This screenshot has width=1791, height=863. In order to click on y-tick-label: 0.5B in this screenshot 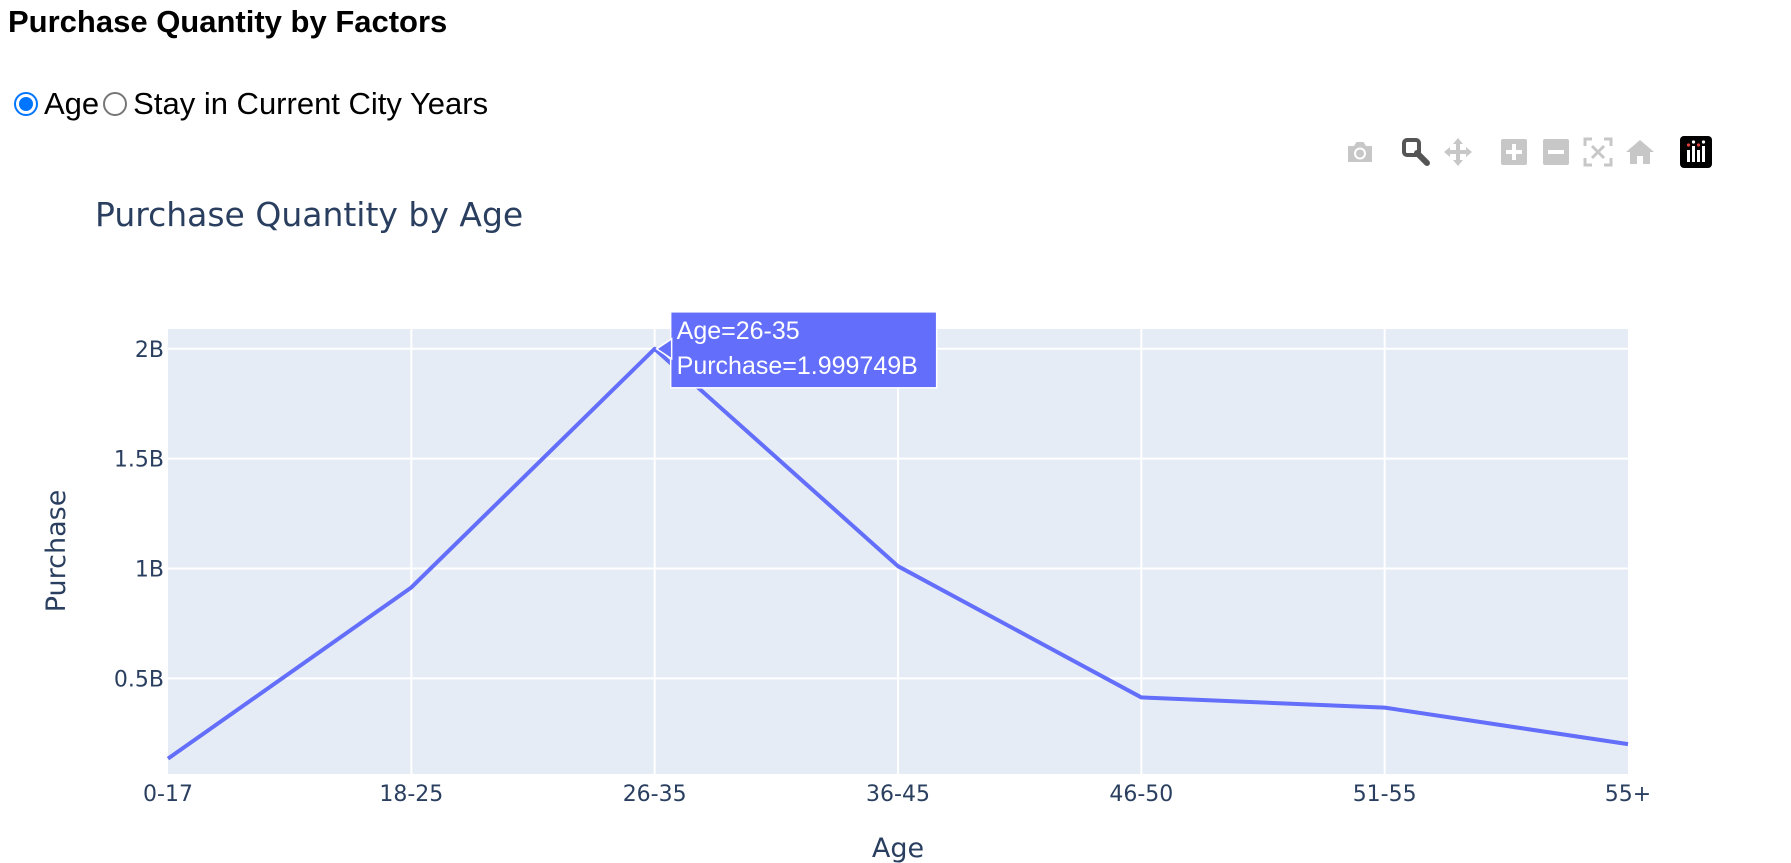, I will do `click(139, 679)`.